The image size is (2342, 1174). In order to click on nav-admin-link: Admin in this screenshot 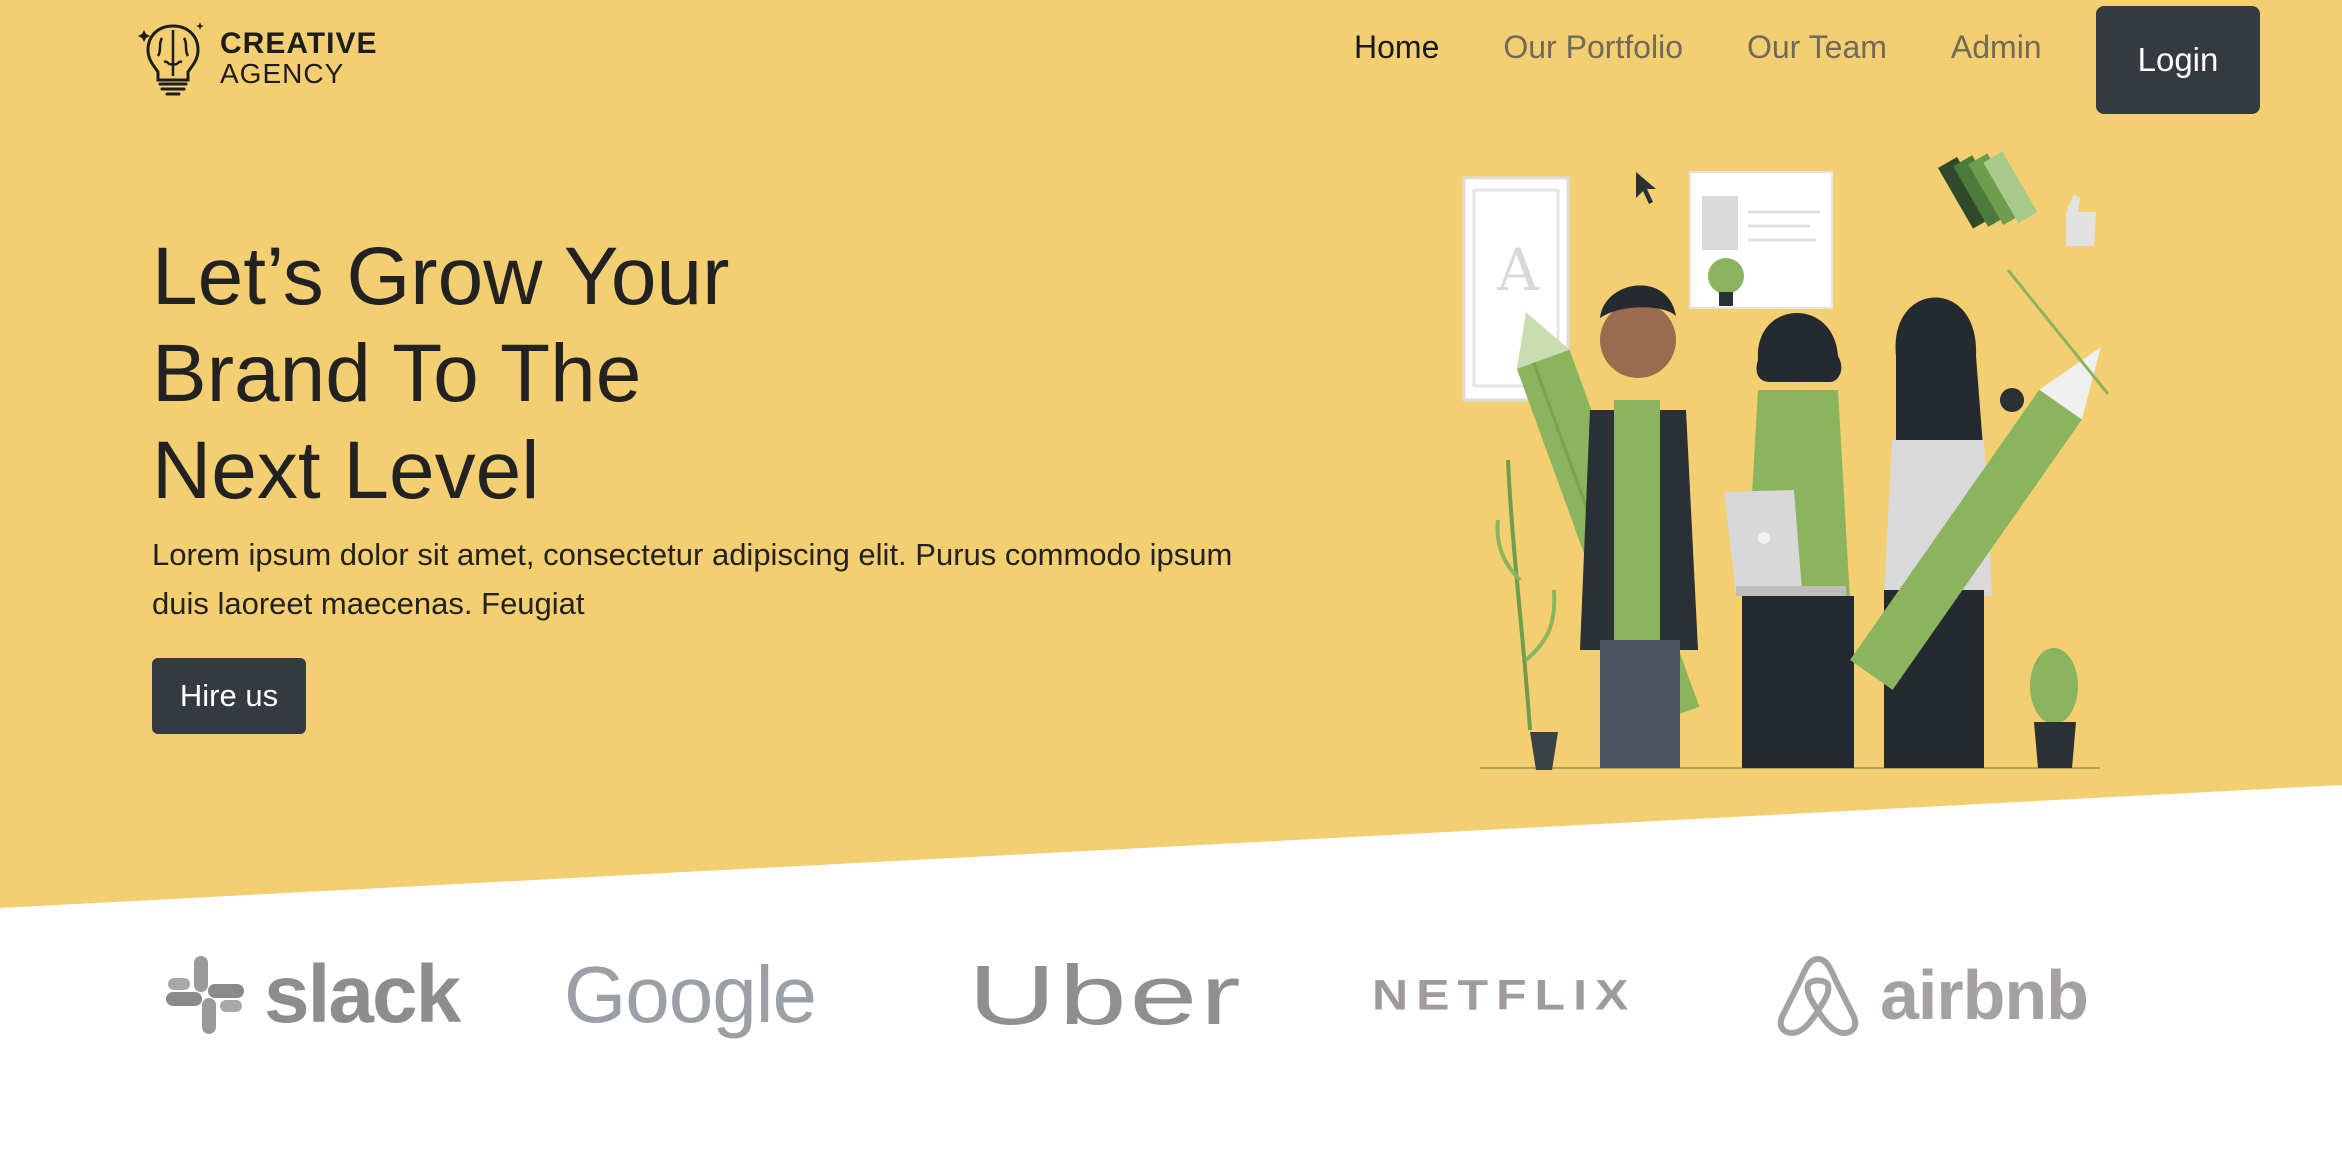, I will do `click(1996, 47)`.